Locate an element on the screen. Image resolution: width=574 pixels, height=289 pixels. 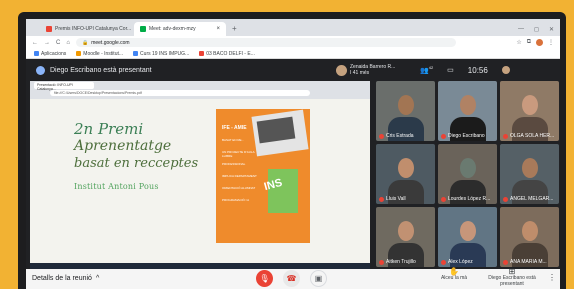
bookmark-apps: Aplicacions is located at coordinates (50, 54).